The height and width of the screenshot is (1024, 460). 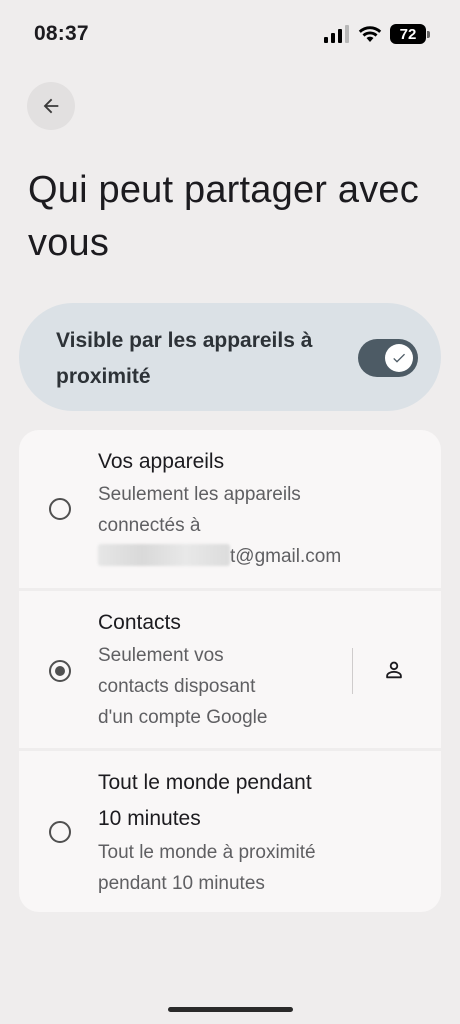 What do you see at coordinates (161, 461) in the screenshot?
I see `option-title: Vos appareils` at bounding box center [161, 461].